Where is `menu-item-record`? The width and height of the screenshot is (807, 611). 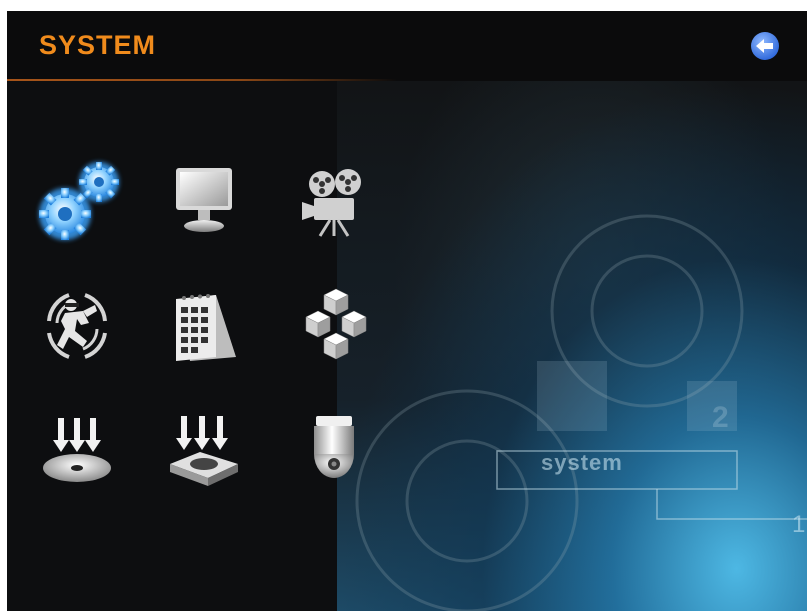
menu-item-record is located at coordinates (334, 201).